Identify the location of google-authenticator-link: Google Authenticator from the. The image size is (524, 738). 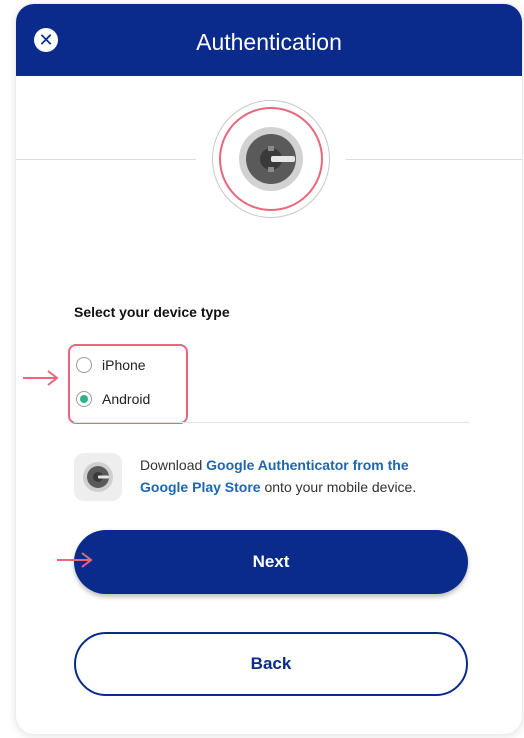
(307, 465).